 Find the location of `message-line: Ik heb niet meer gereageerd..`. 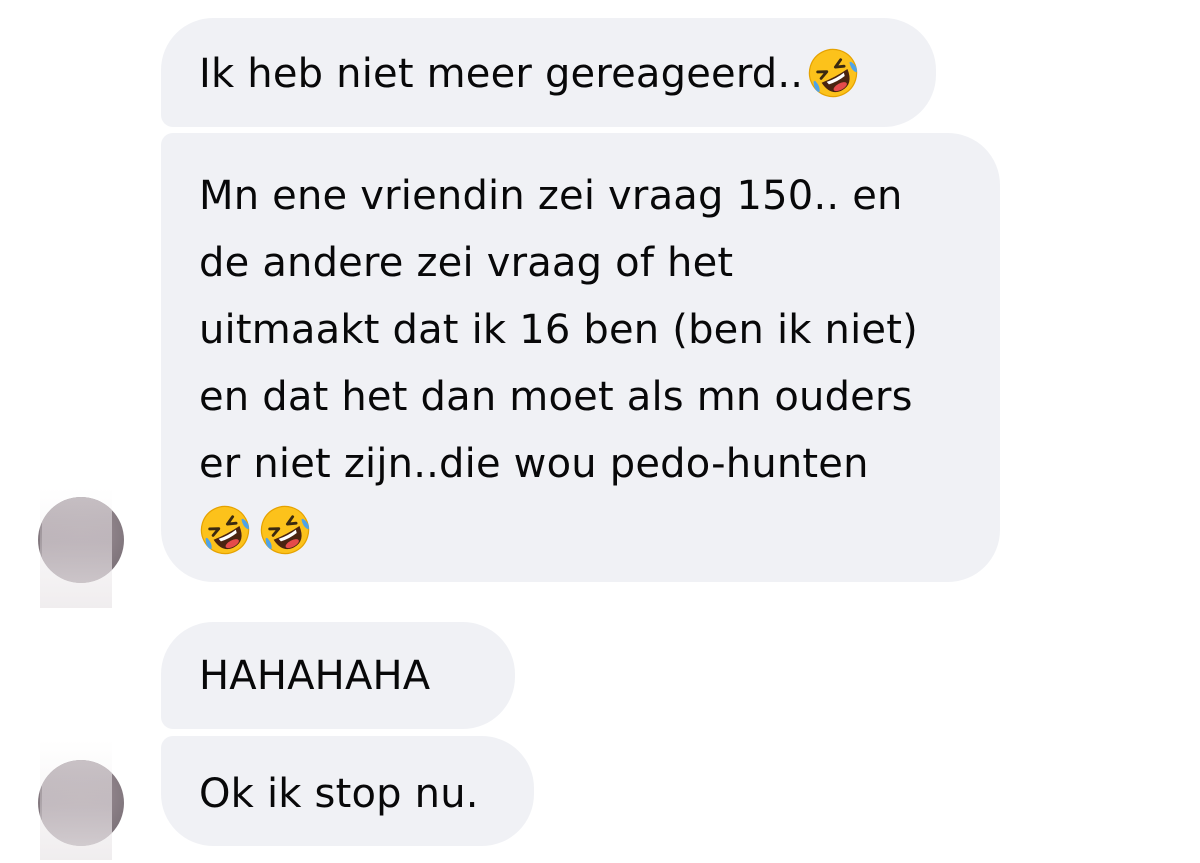

message-line: Ik heb niet meer gereageerd.. is located at coordinates (567, 74).